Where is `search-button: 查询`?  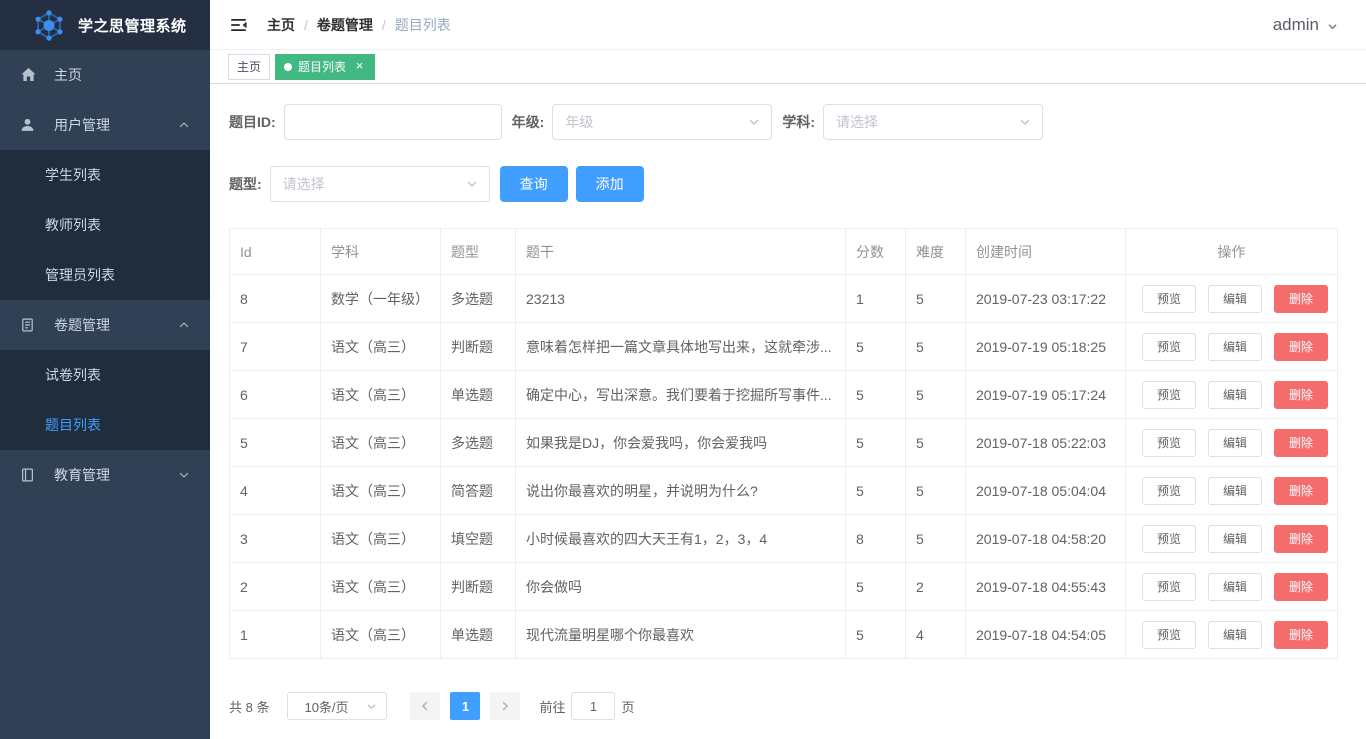 search-button: 查询 is located at coordinates (533, 184).